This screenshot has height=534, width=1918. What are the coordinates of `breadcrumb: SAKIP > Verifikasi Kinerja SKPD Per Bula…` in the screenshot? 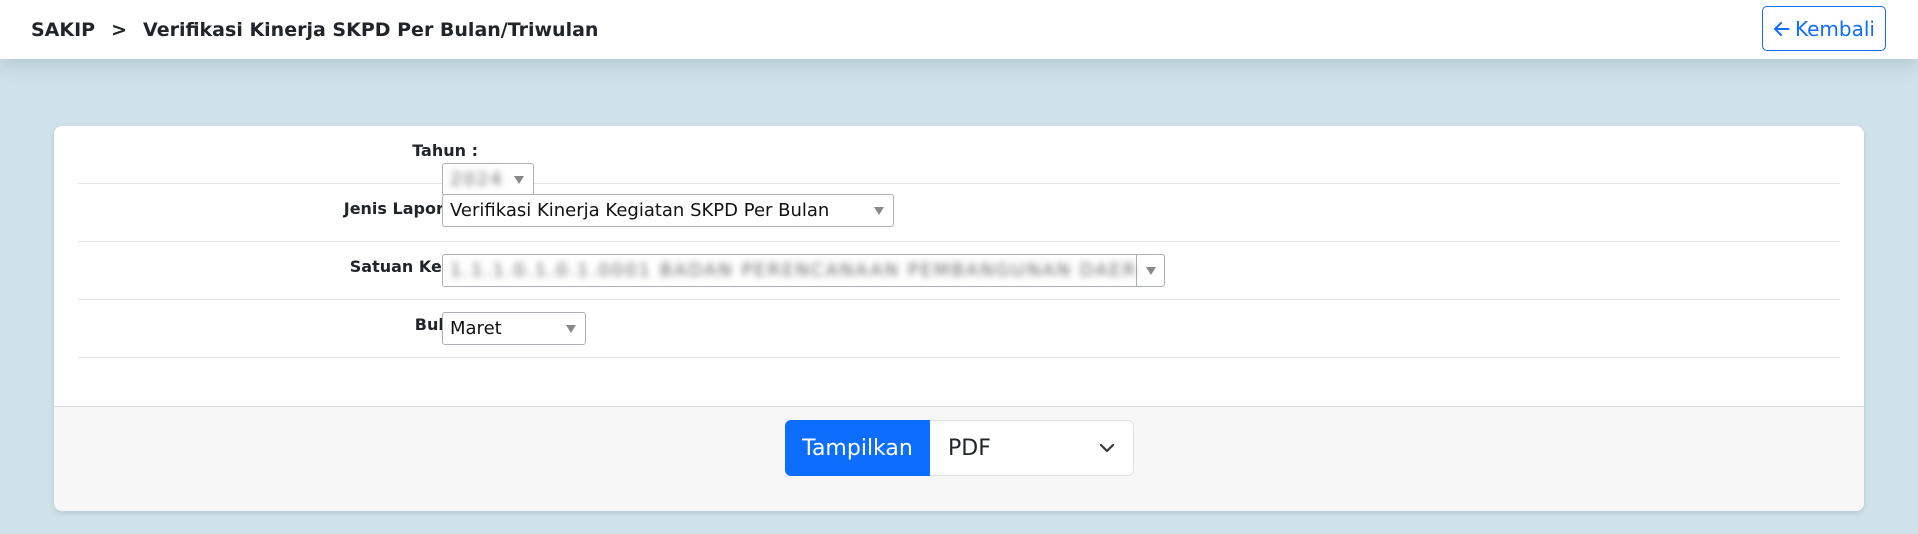 It's located at (314, 30).